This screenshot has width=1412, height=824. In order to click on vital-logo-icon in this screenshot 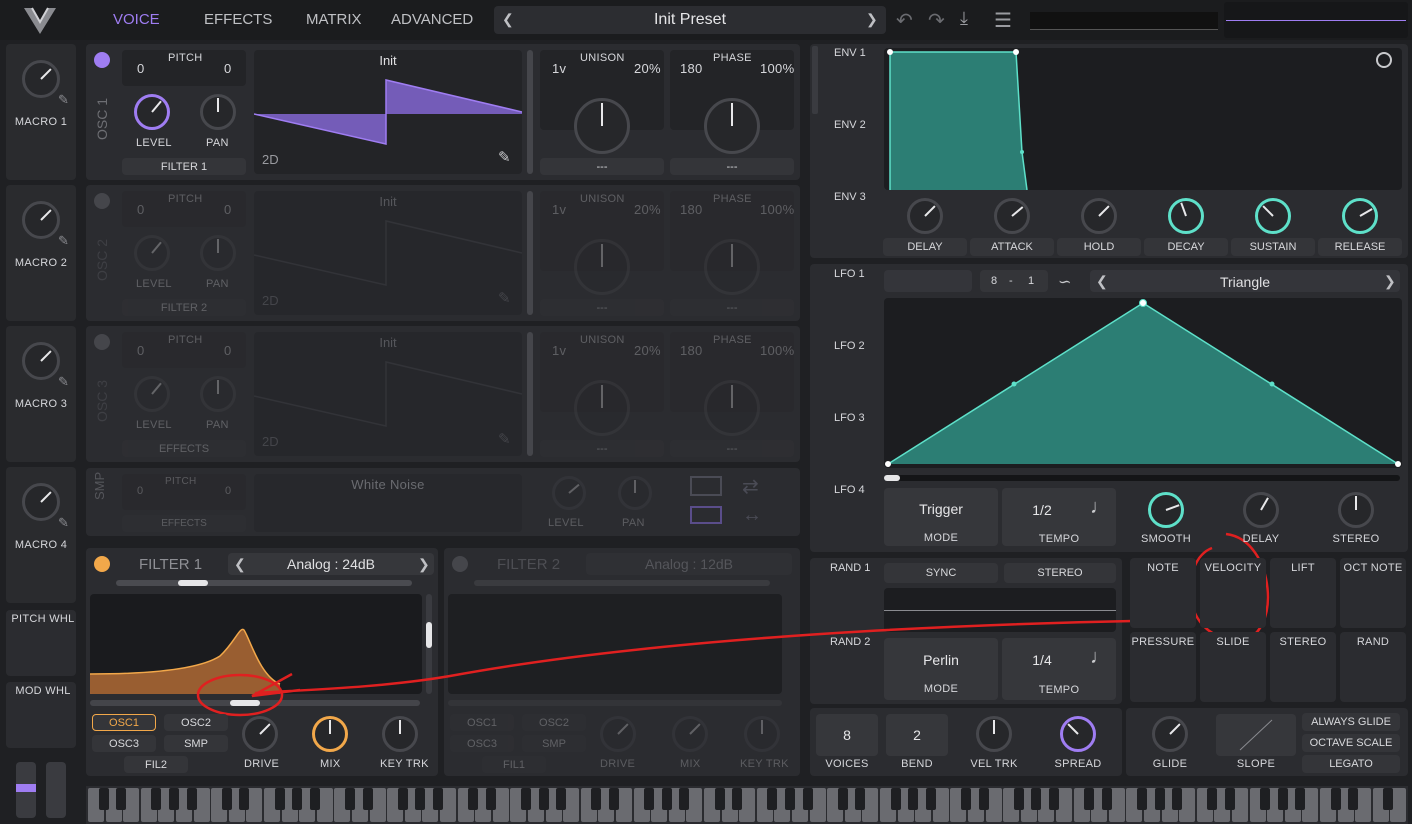, I will do `click(40, 21)`.